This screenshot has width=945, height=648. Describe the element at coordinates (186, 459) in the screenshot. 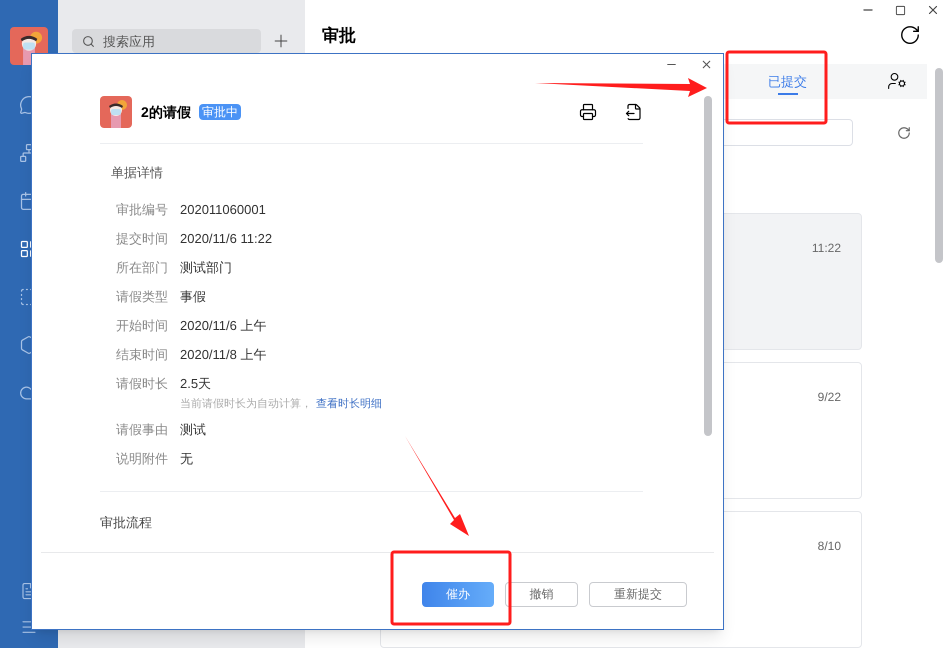

I see `field-value: 无` at that location.